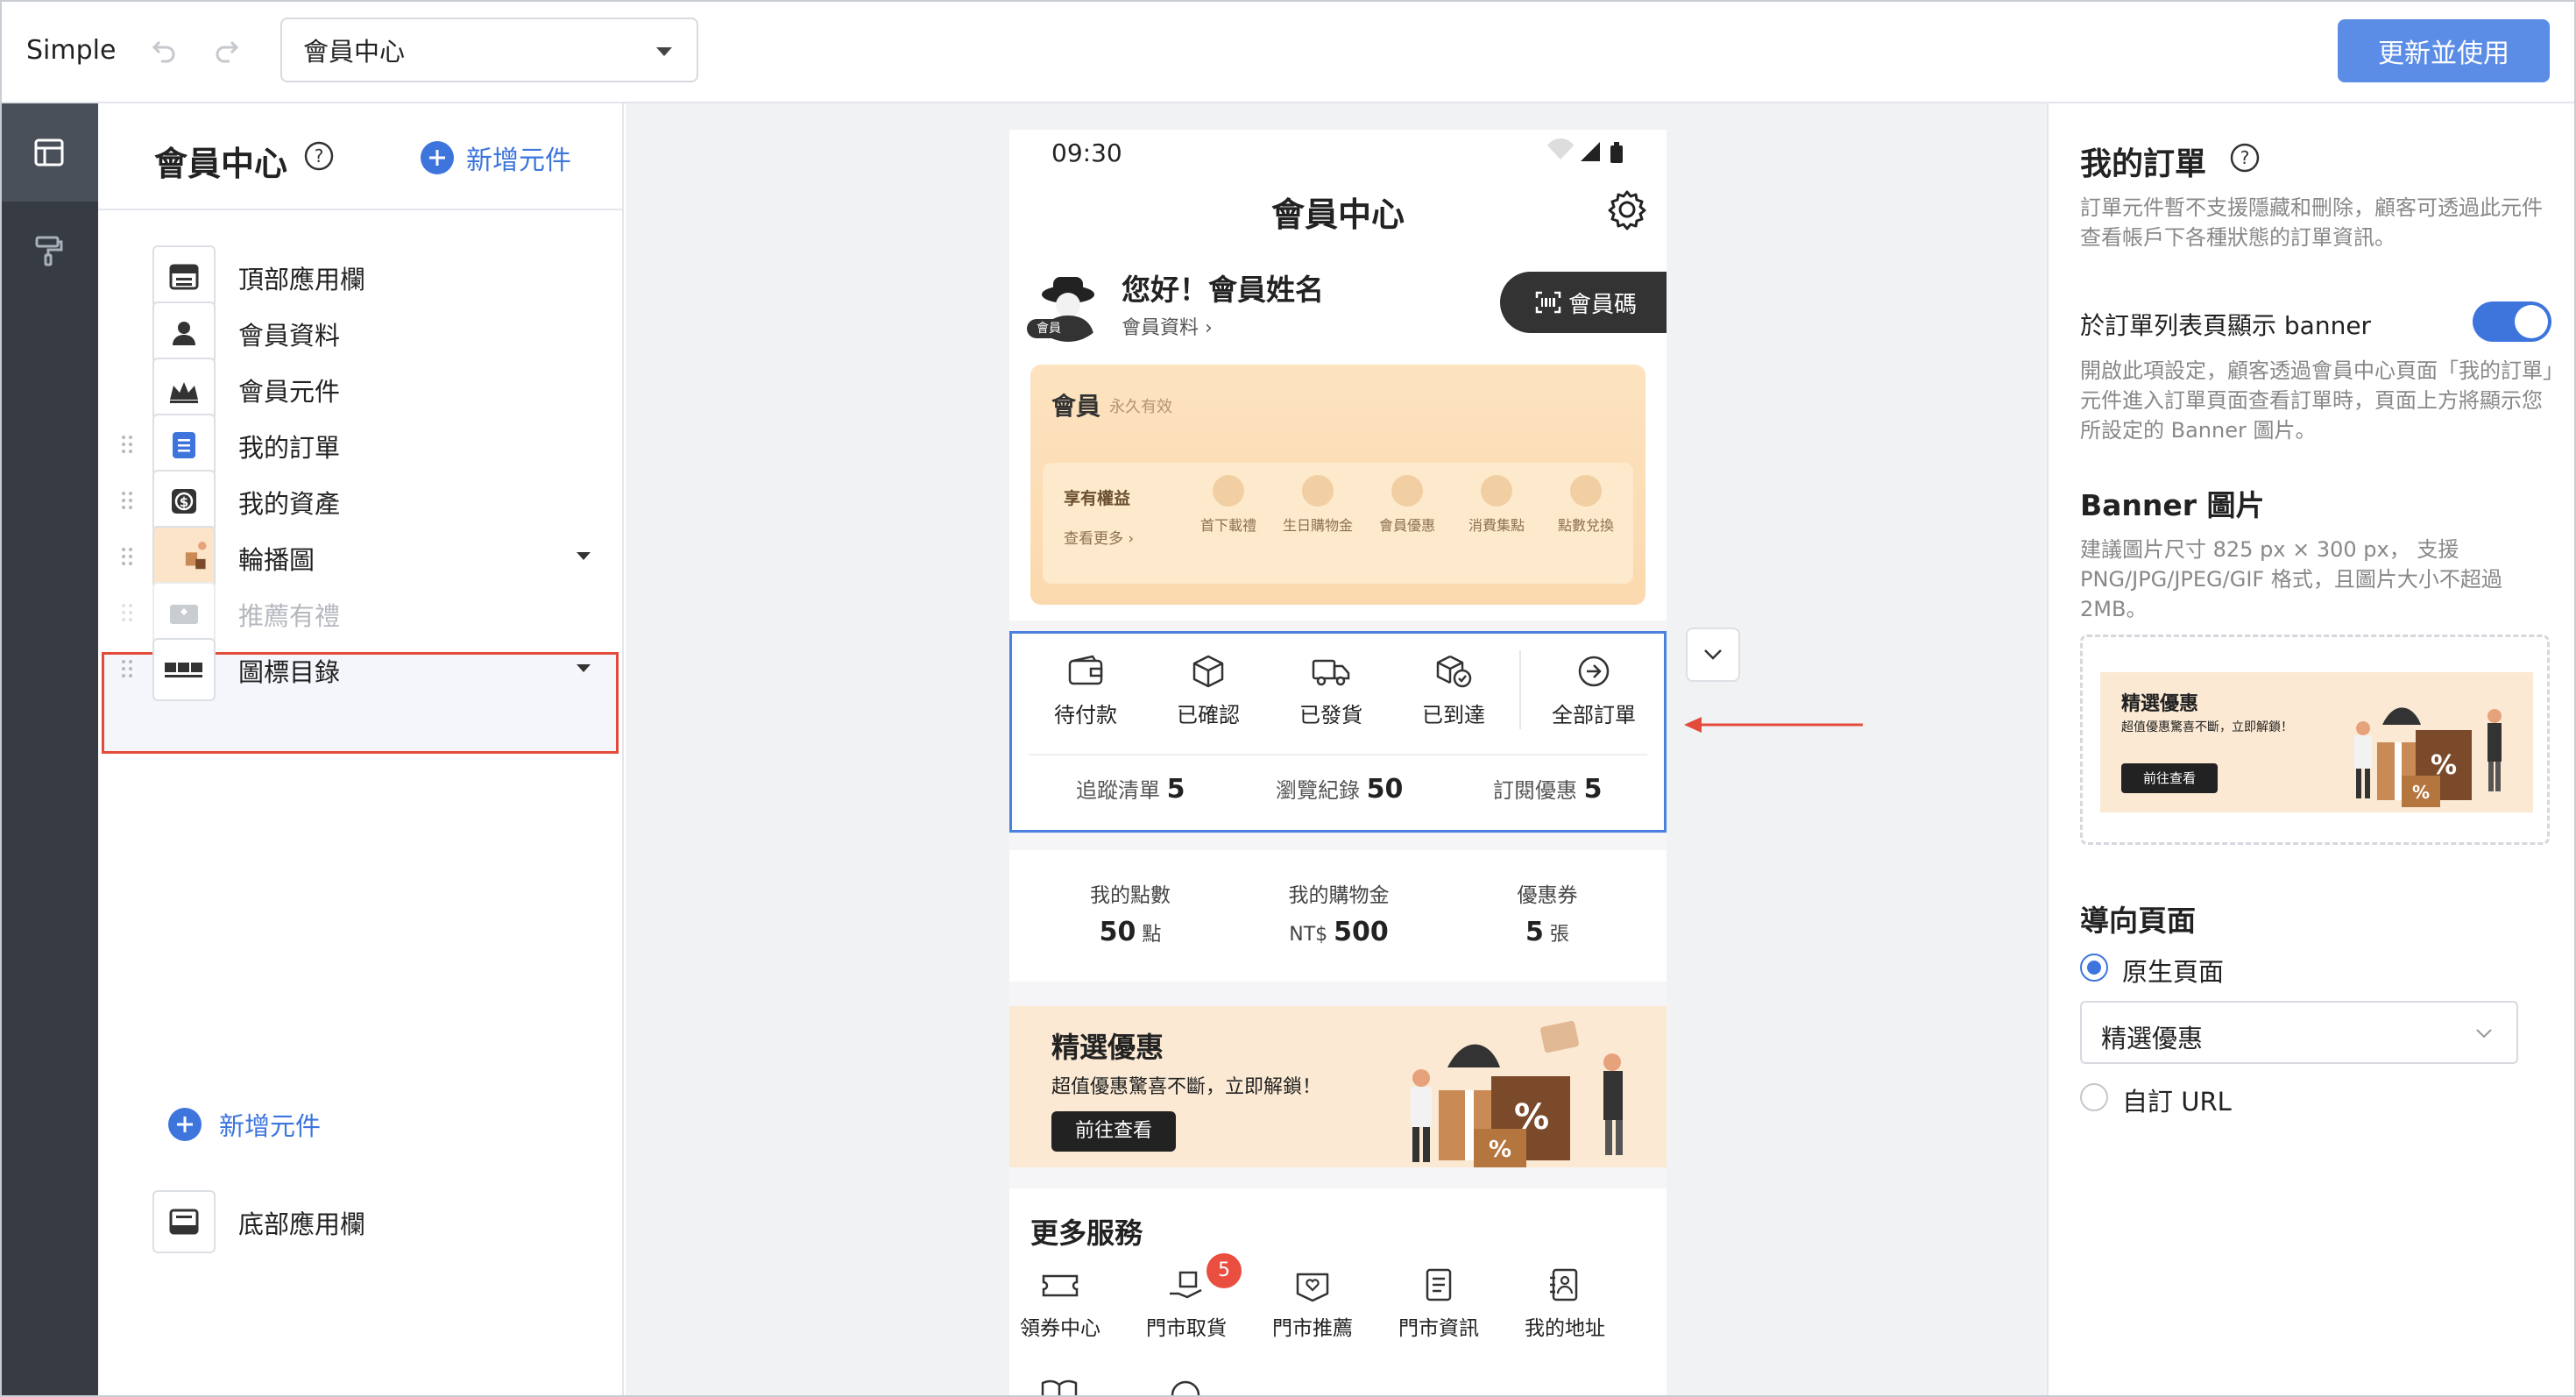 This screenshot has width=2576, height=1397. Describe the element at coordinates (1439, 1284) in the screenshot. I see `document-icon` at that location.